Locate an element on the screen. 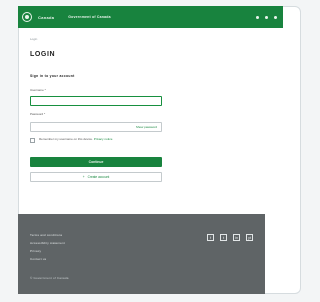 The width and height of the screenshot is (320, 302). breadcrumb: Login is located at coordinates (33, 39).